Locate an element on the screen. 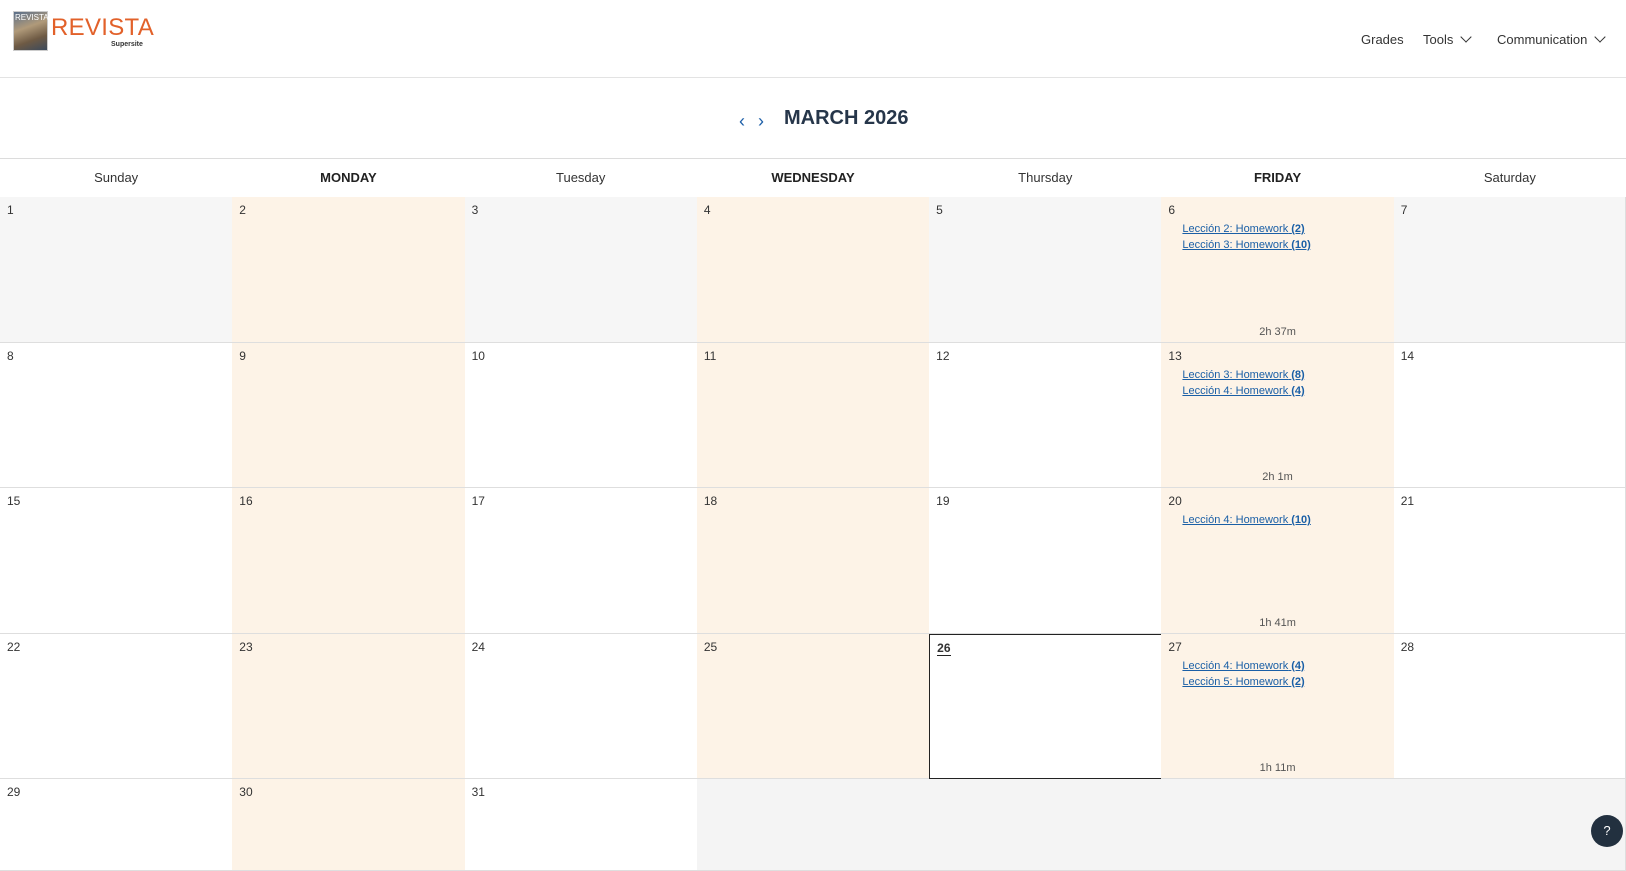  day-number: 16 is located at coordinates (246, 501).